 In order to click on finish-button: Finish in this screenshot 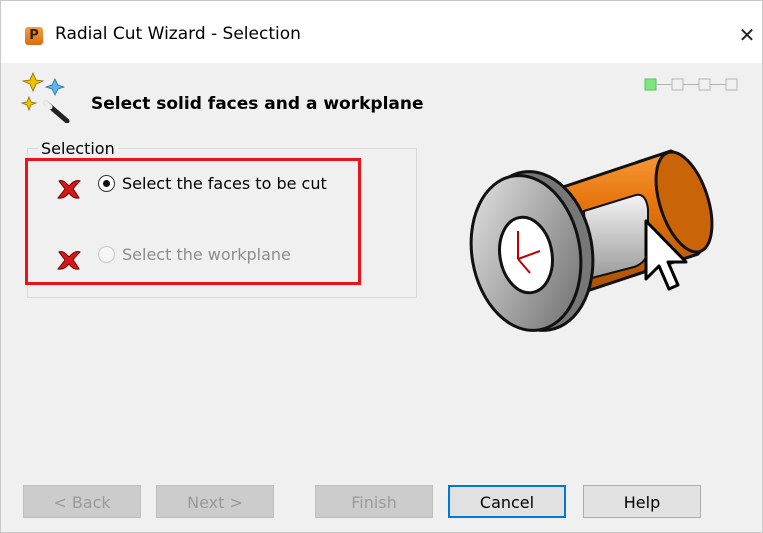, I will do `click(374, 501)`.